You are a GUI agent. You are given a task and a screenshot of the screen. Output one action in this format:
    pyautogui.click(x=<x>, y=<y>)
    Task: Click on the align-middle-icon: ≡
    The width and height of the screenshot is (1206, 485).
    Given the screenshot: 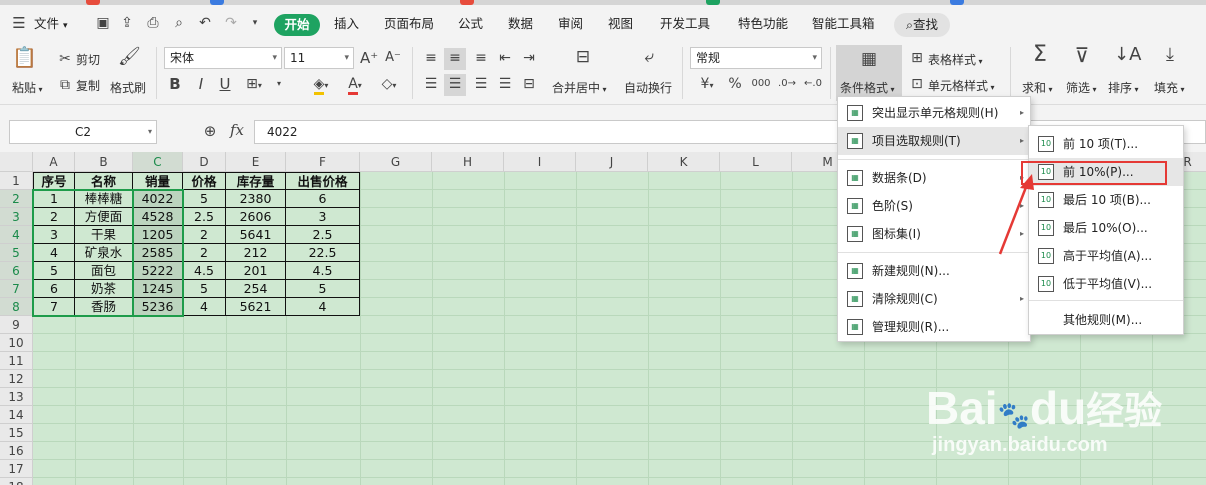 What is the action you would take?
    pyautogui.click(x=455, y=59)
    